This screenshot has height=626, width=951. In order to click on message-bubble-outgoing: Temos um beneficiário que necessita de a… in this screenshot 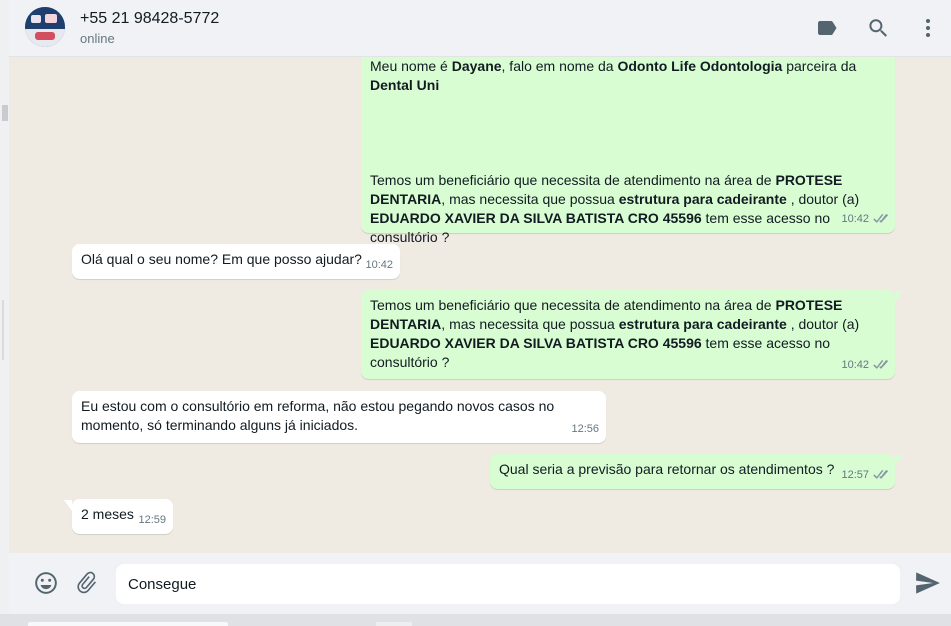, I will do `click(632, 334)`.